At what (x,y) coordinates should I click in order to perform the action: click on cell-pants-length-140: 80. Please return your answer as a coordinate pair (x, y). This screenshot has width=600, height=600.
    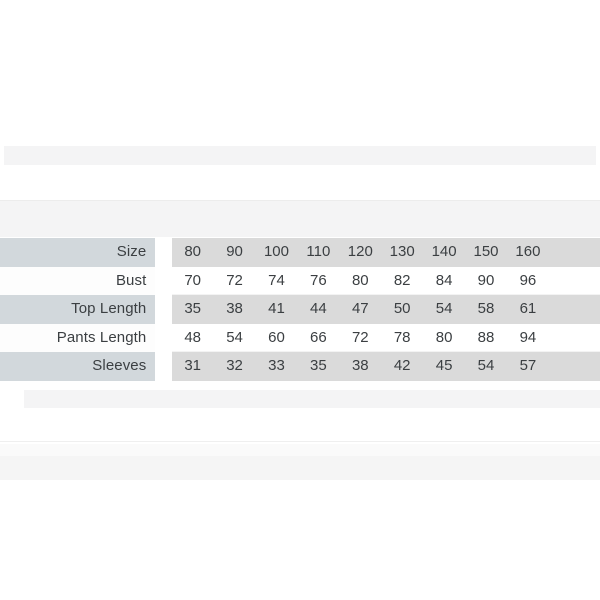
    Looking at the image, I should click on (444, 338).